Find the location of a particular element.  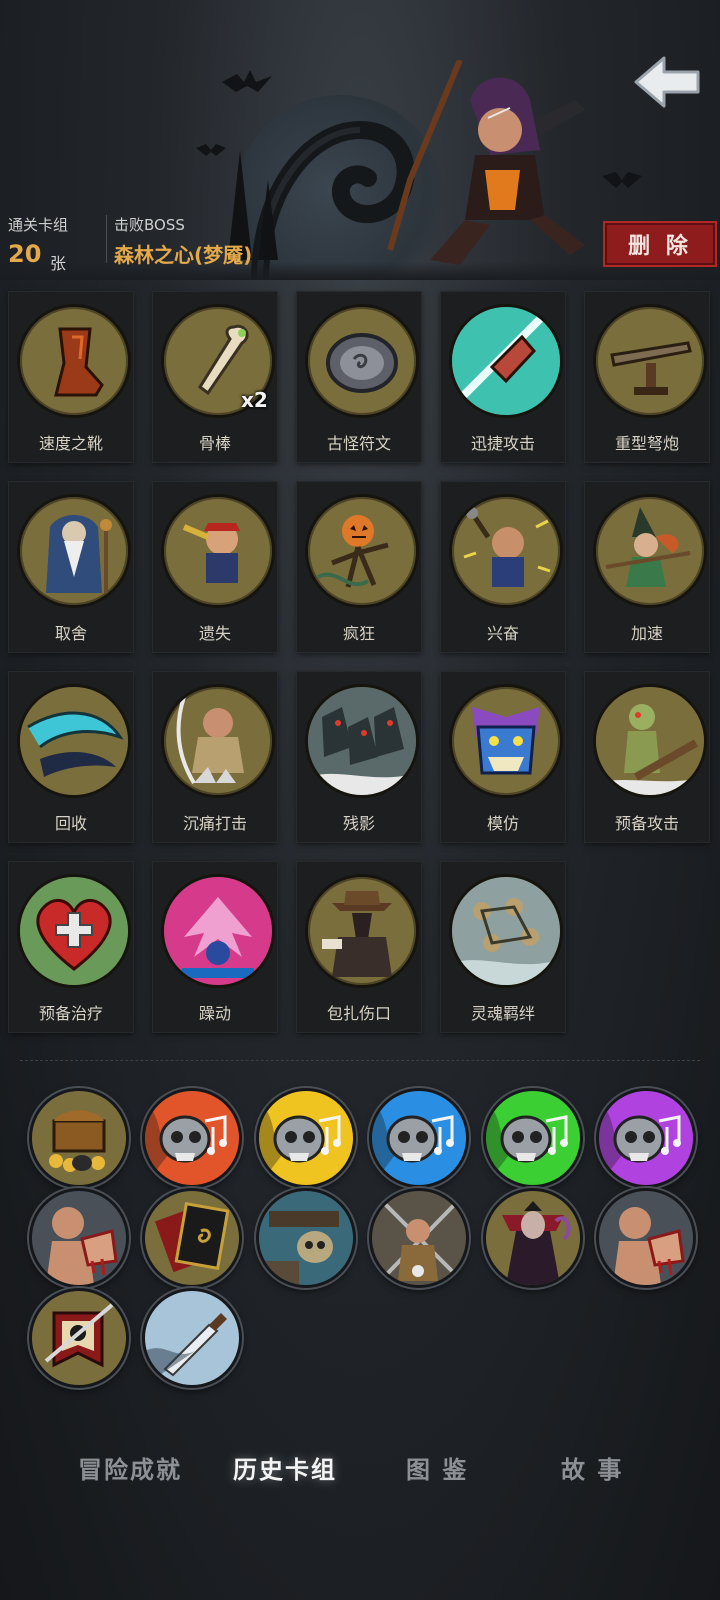

card-item: 灵魂羁绊 is located at coordinates (503, 947).